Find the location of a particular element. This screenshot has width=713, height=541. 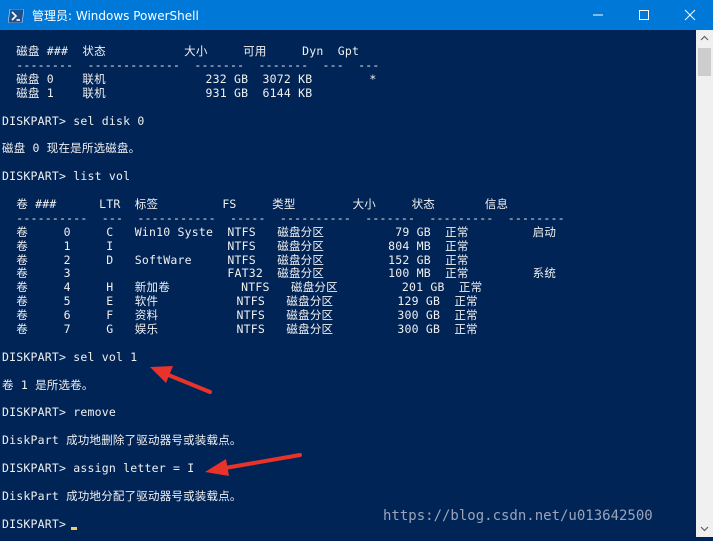

console-line: 卷 0 C Win10 Syste NTFS 磁盘分区 79 GB 正常 启动 is located at coordinates (279, 231).